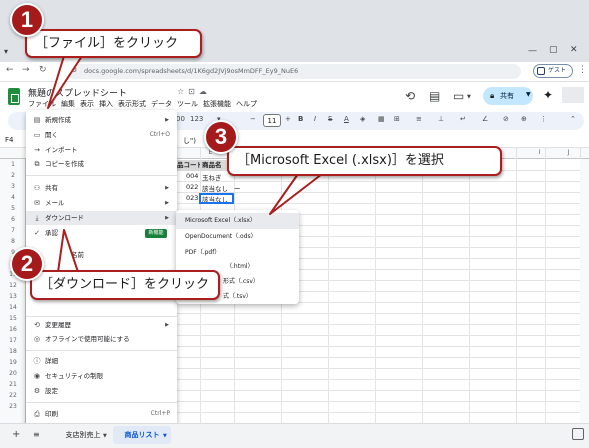  I want to click on step-2-badge: 2, so click(27, 264).